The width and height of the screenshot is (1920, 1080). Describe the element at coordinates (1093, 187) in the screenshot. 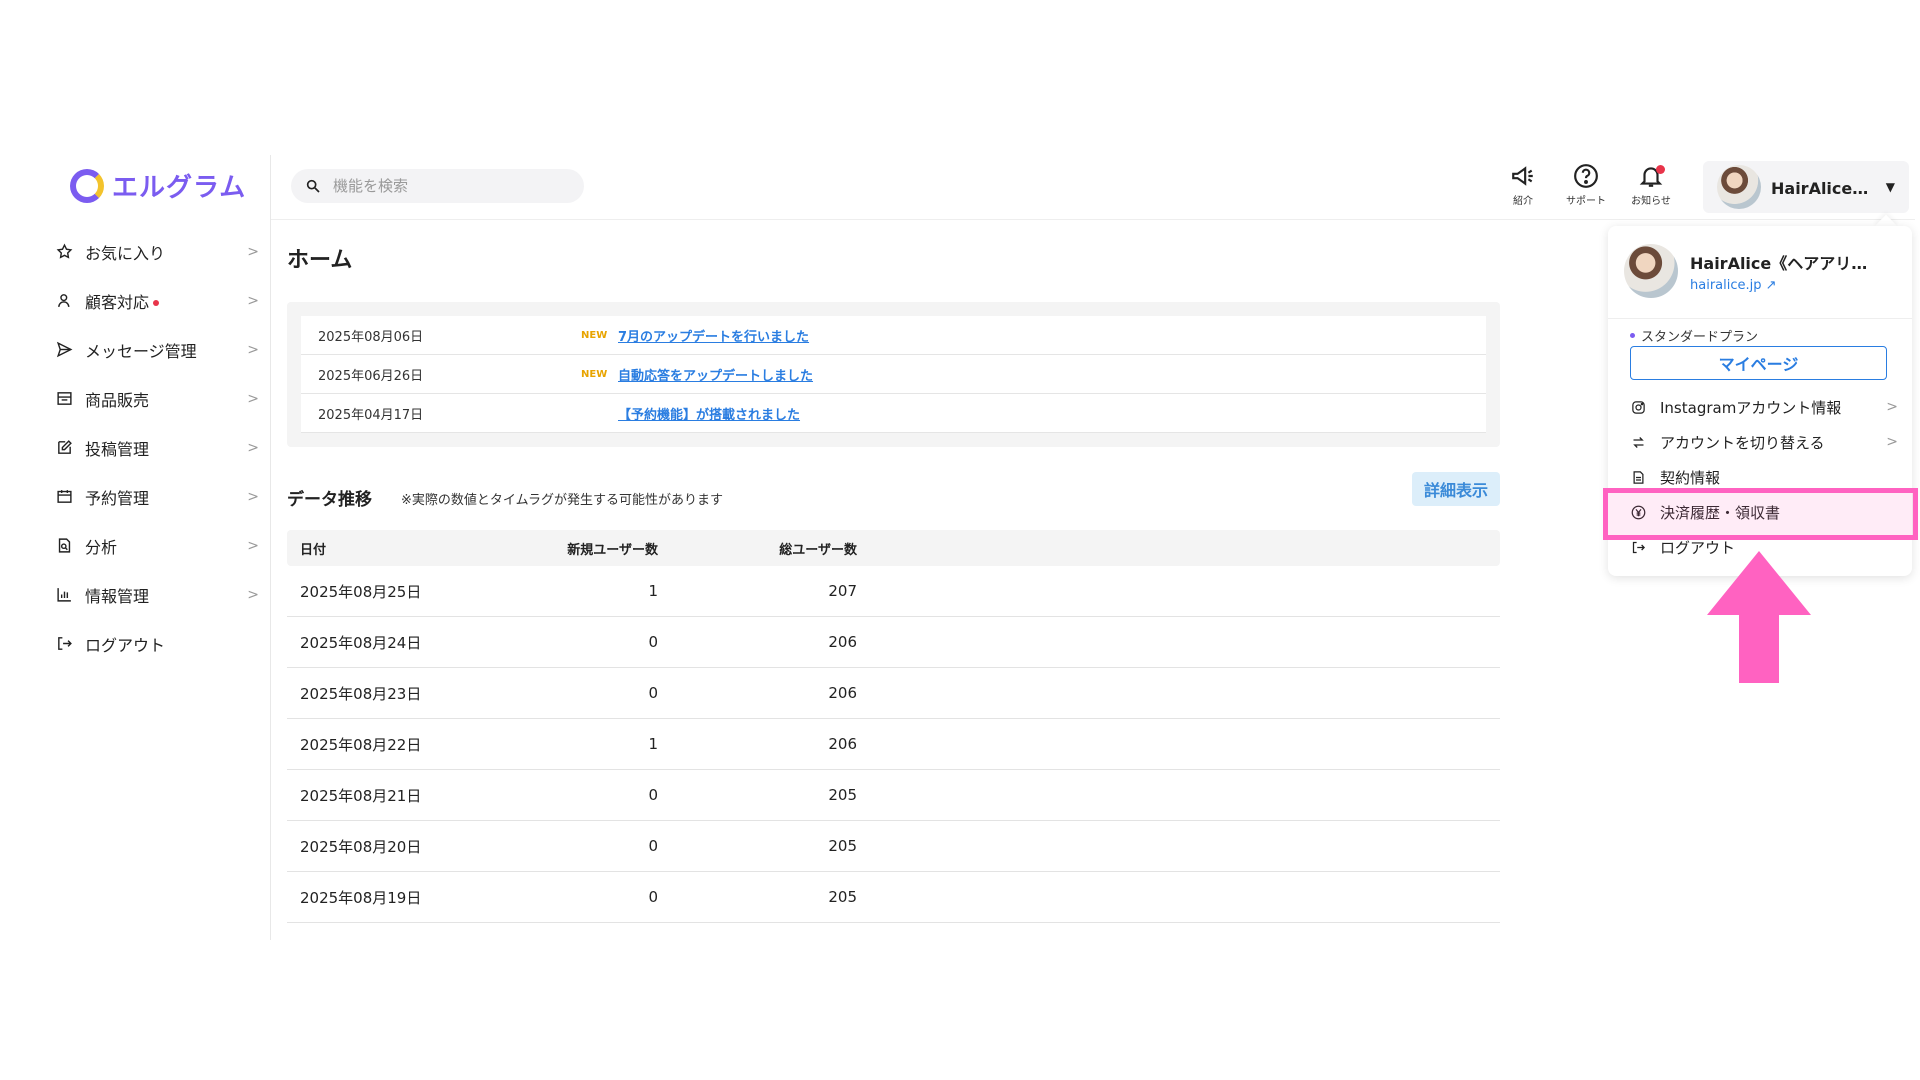

I see `top-header: 紹介 サポート お知らせ HairAlice《ヘアアリス… ▼` at that location.